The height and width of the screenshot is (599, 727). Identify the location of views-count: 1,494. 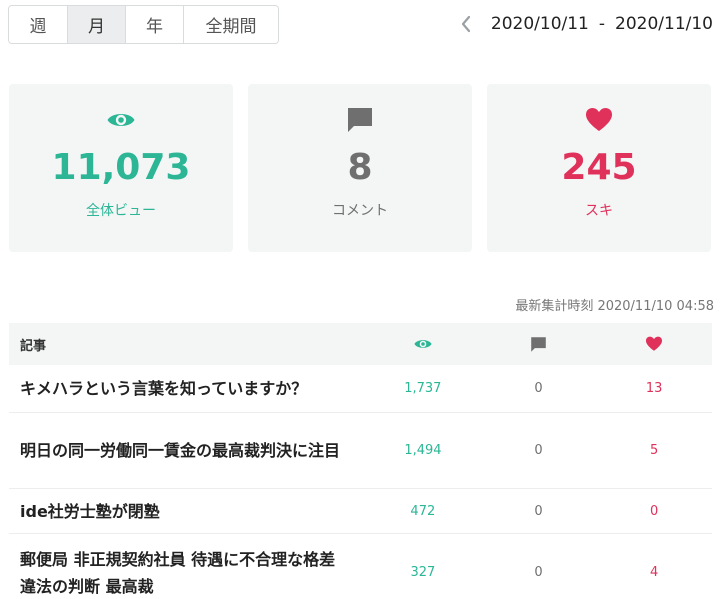
(423, 450).